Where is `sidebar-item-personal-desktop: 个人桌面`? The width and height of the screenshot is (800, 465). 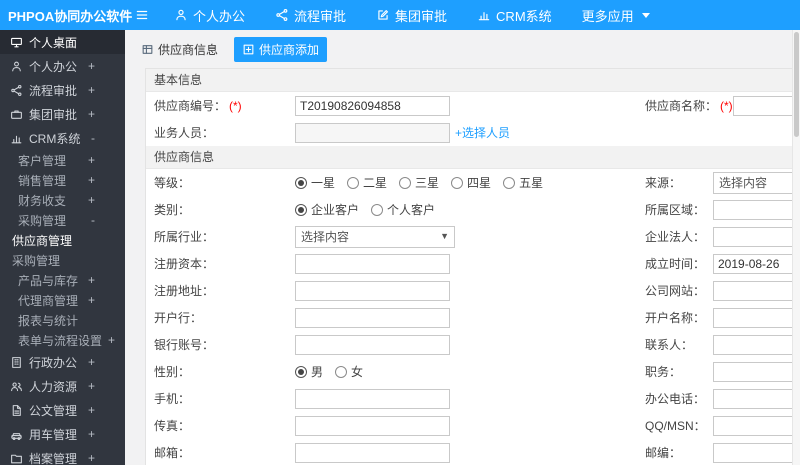
sidebar-item-personal-desktop: 个人桌面 is located at coordinates (62, 42).